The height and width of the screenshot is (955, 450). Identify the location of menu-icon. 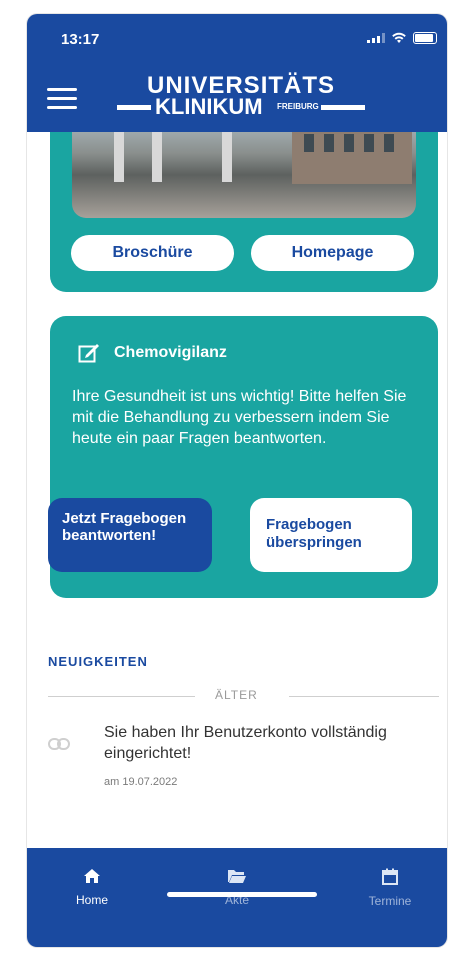
(62, 99).